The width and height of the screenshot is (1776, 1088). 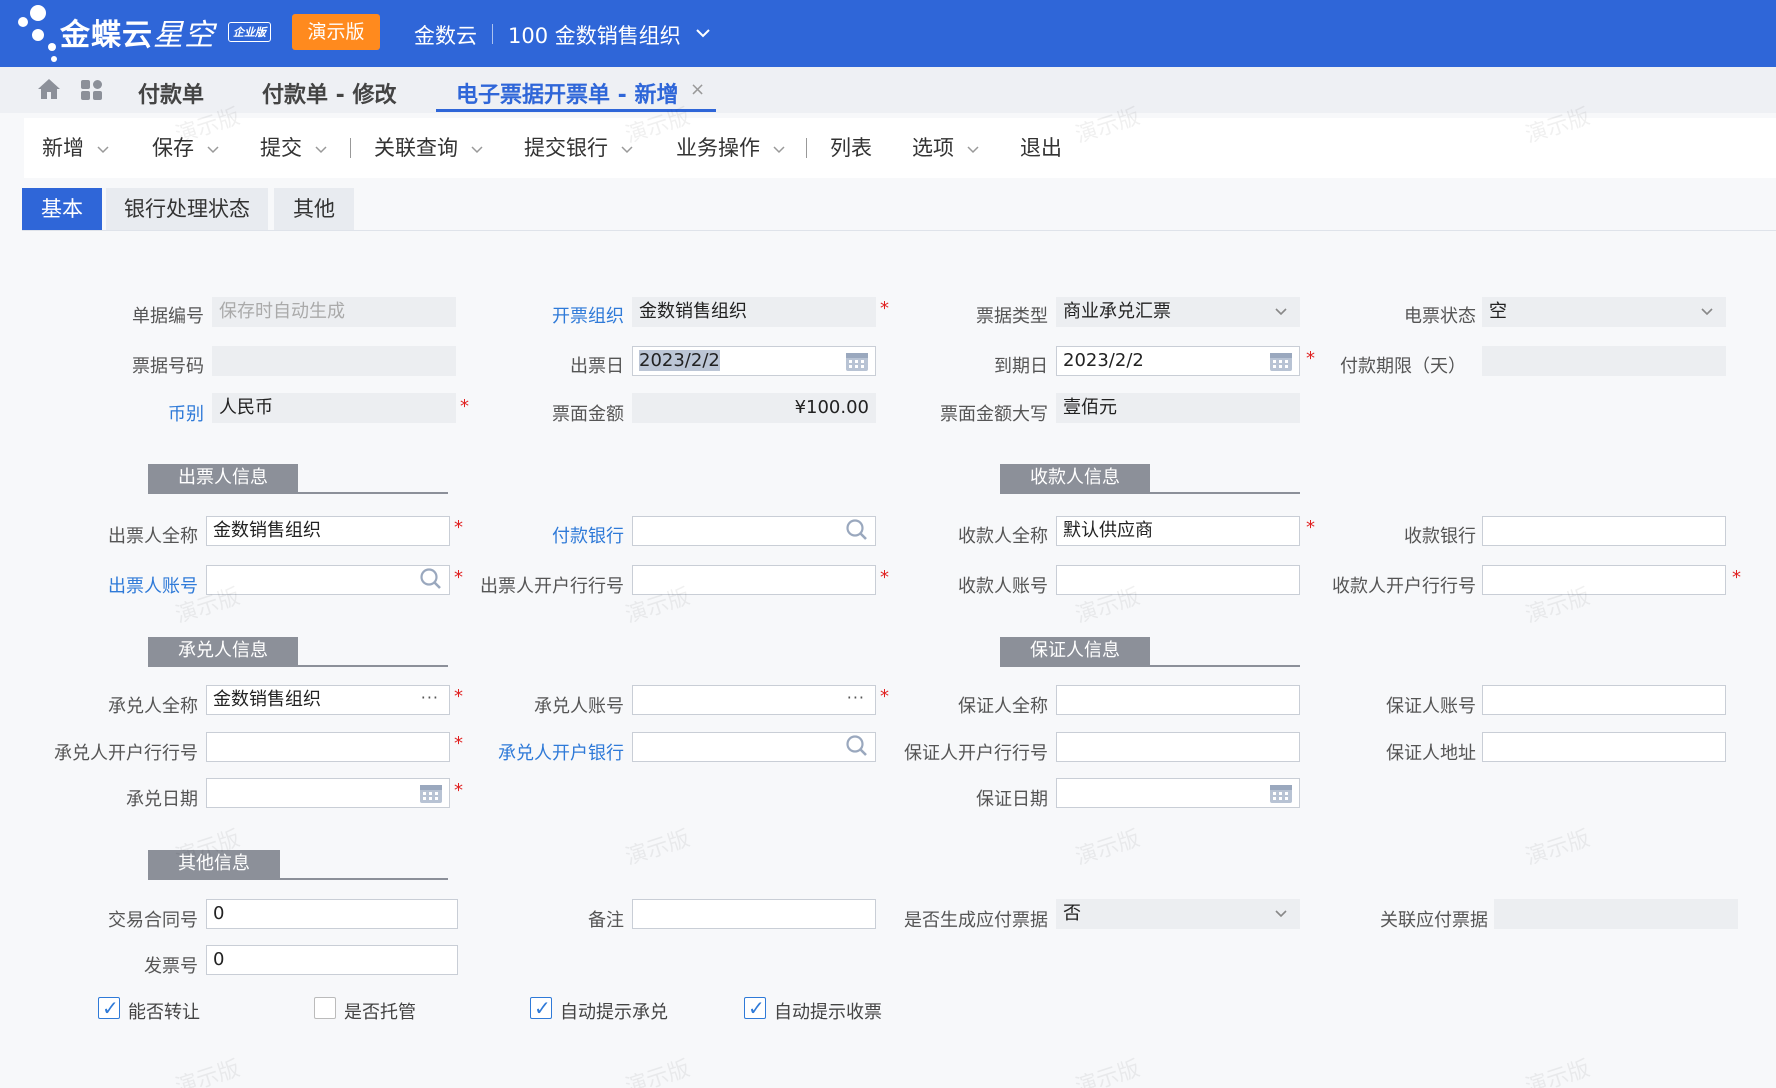 I want to click on options-button: 选项, so click(x=946, y=147).